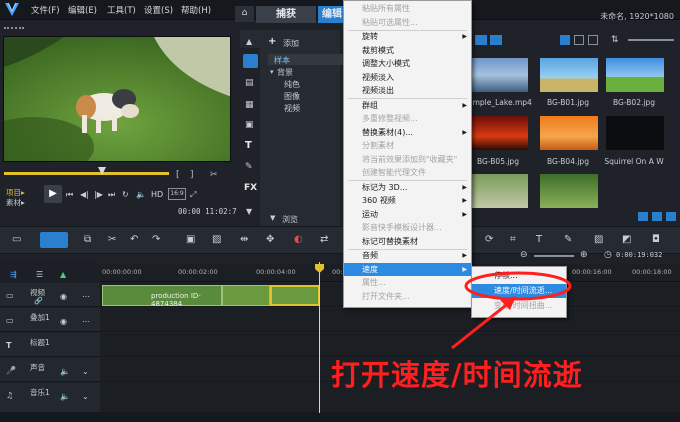 This screenshot has height=422, width=680. What do you see at coordinates (518, 286) in the screenshot?
I see `highlight-ellipse` at bounding box center [518, 286].